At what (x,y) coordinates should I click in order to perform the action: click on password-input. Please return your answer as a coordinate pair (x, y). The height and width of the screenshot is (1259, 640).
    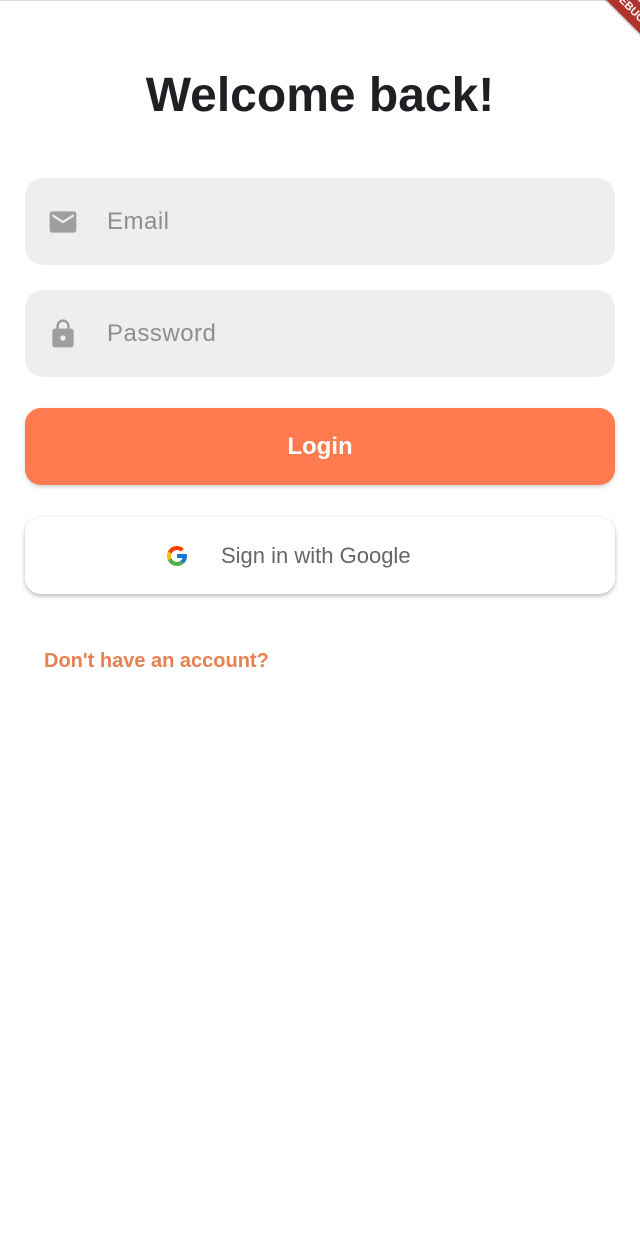
    Looking at the image, I should click on (352, 333).